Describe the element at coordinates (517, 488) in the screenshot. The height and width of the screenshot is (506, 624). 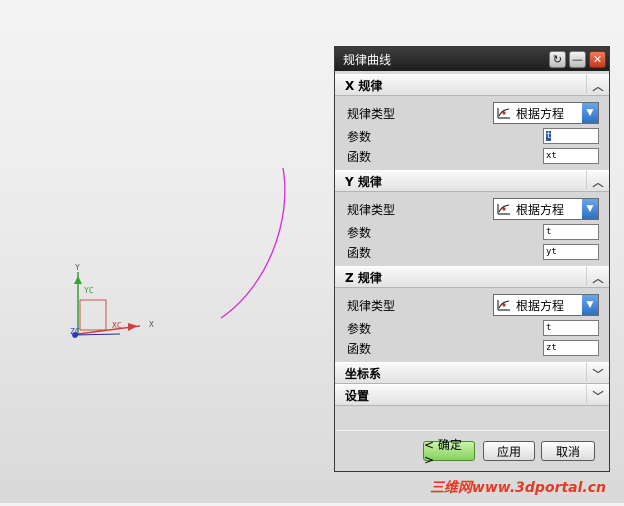
I see `watermark-text: 三维网www.3dportal.cn` at that location.